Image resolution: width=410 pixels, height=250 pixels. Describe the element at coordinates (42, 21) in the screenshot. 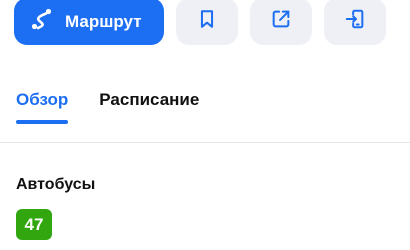

I see `route-icon` at that location.